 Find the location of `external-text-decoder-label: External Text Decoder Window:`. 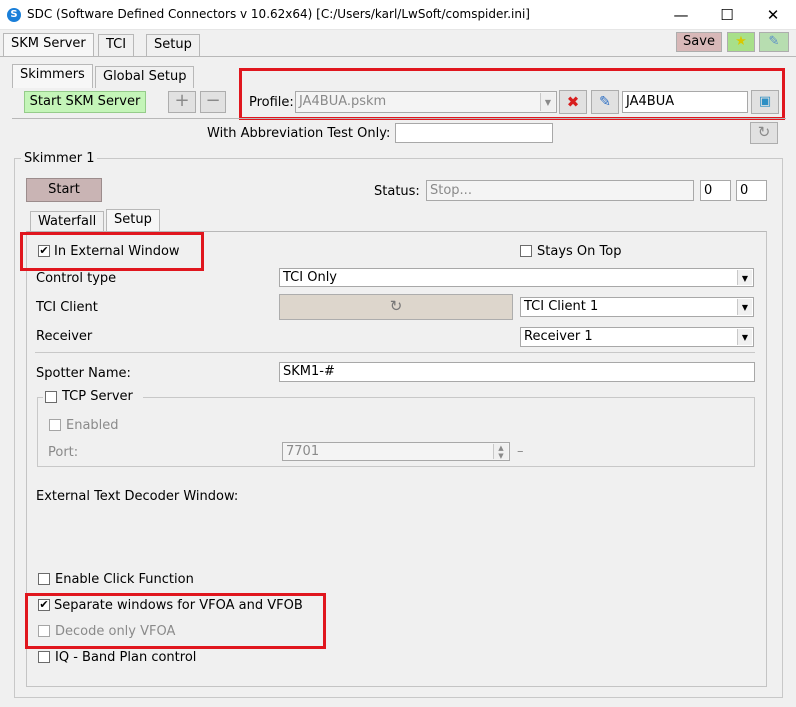

external-text-decoder-label: External Text Decoder Window: is located at coordinates (137, 496).